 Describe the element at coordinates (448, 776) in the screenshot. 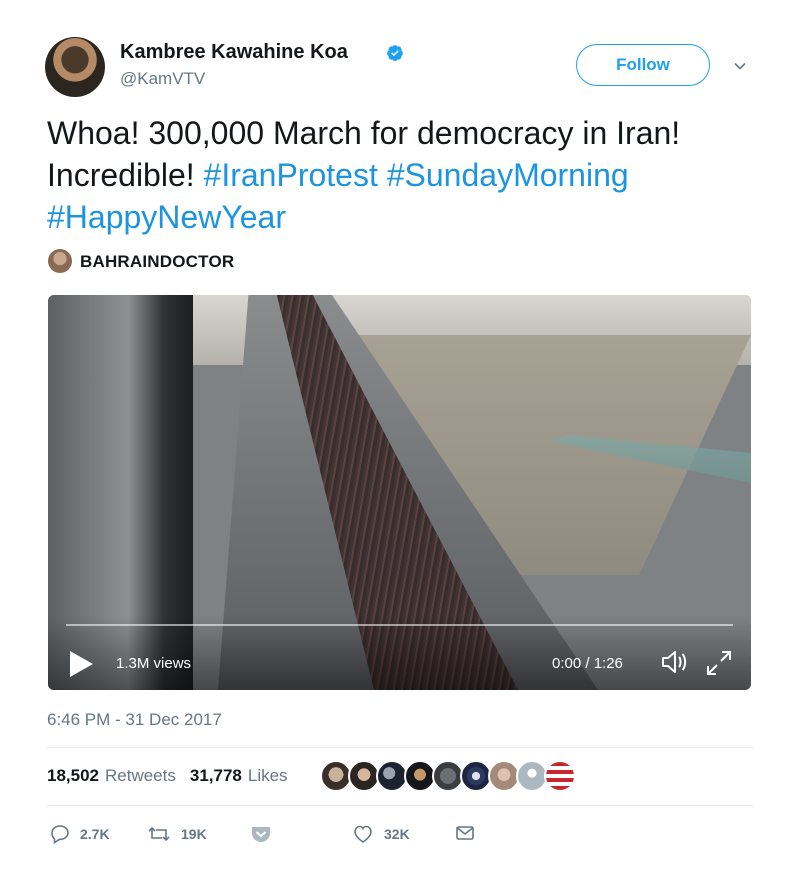

I see `liker-avatars` at that location.